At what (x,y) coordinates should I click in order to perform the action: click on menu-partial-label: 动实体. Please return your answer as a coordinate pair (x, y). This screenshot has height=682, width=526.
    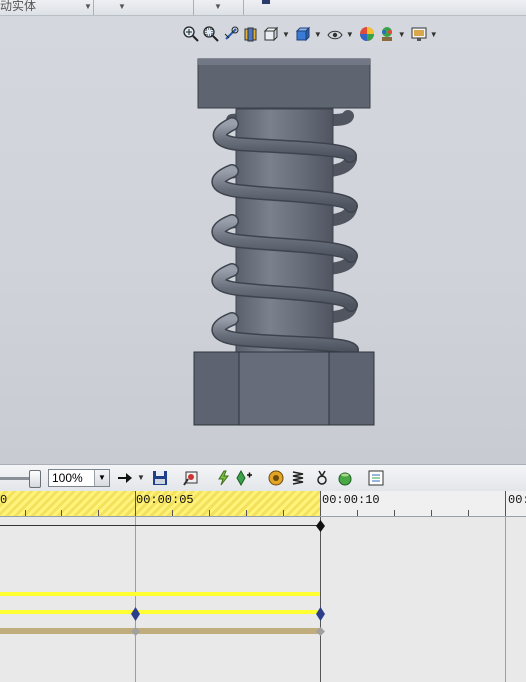
    Looking at the image, I should click on (18, 7).